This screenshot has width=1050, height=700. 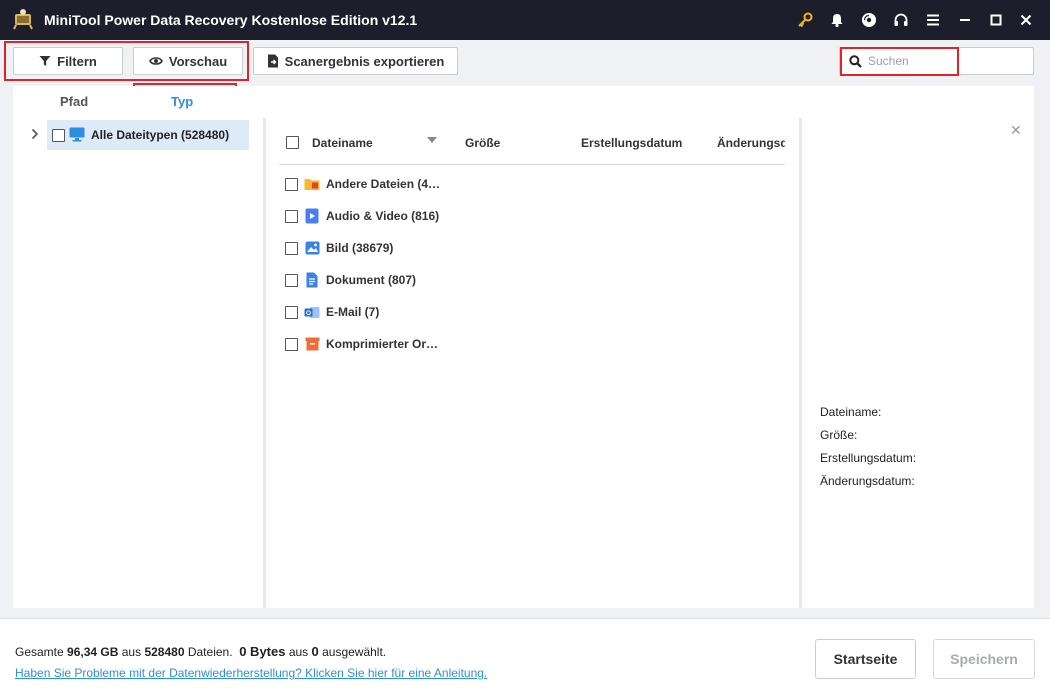 I want to click on preview-label: Vorschau, so click(x=198, y=61).